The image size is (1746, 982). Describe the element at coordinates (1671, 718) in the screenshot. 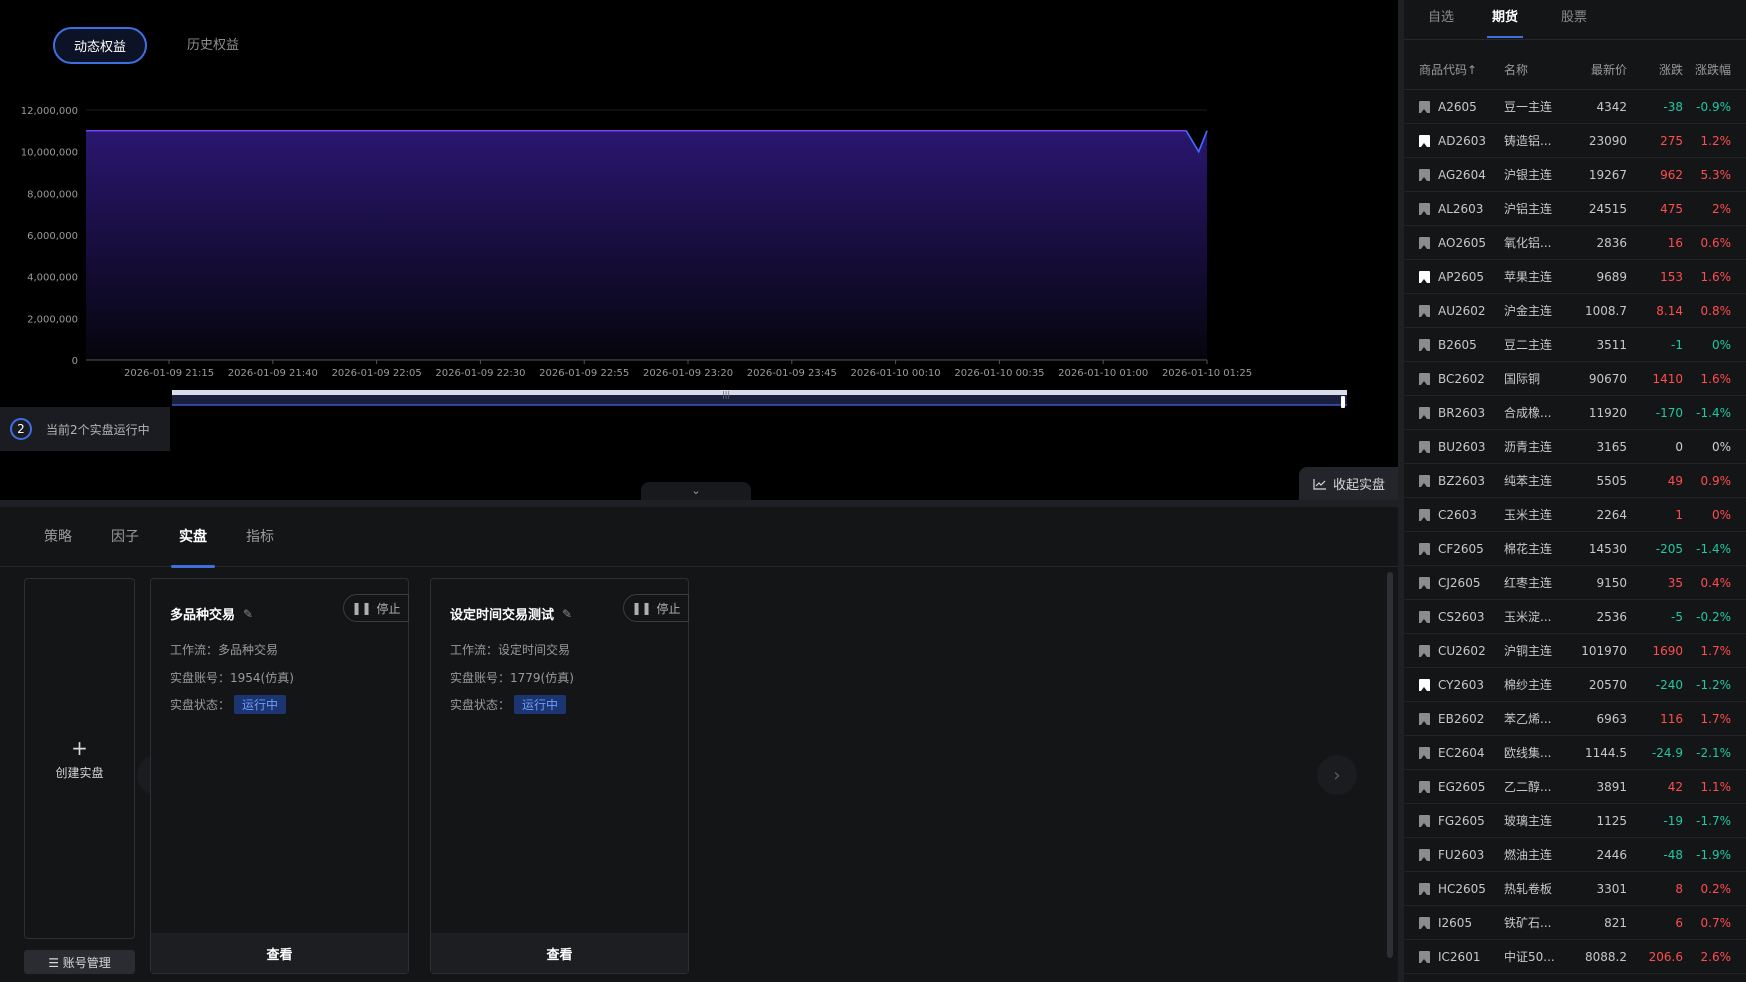

I see `quote-change: 116` at that location.